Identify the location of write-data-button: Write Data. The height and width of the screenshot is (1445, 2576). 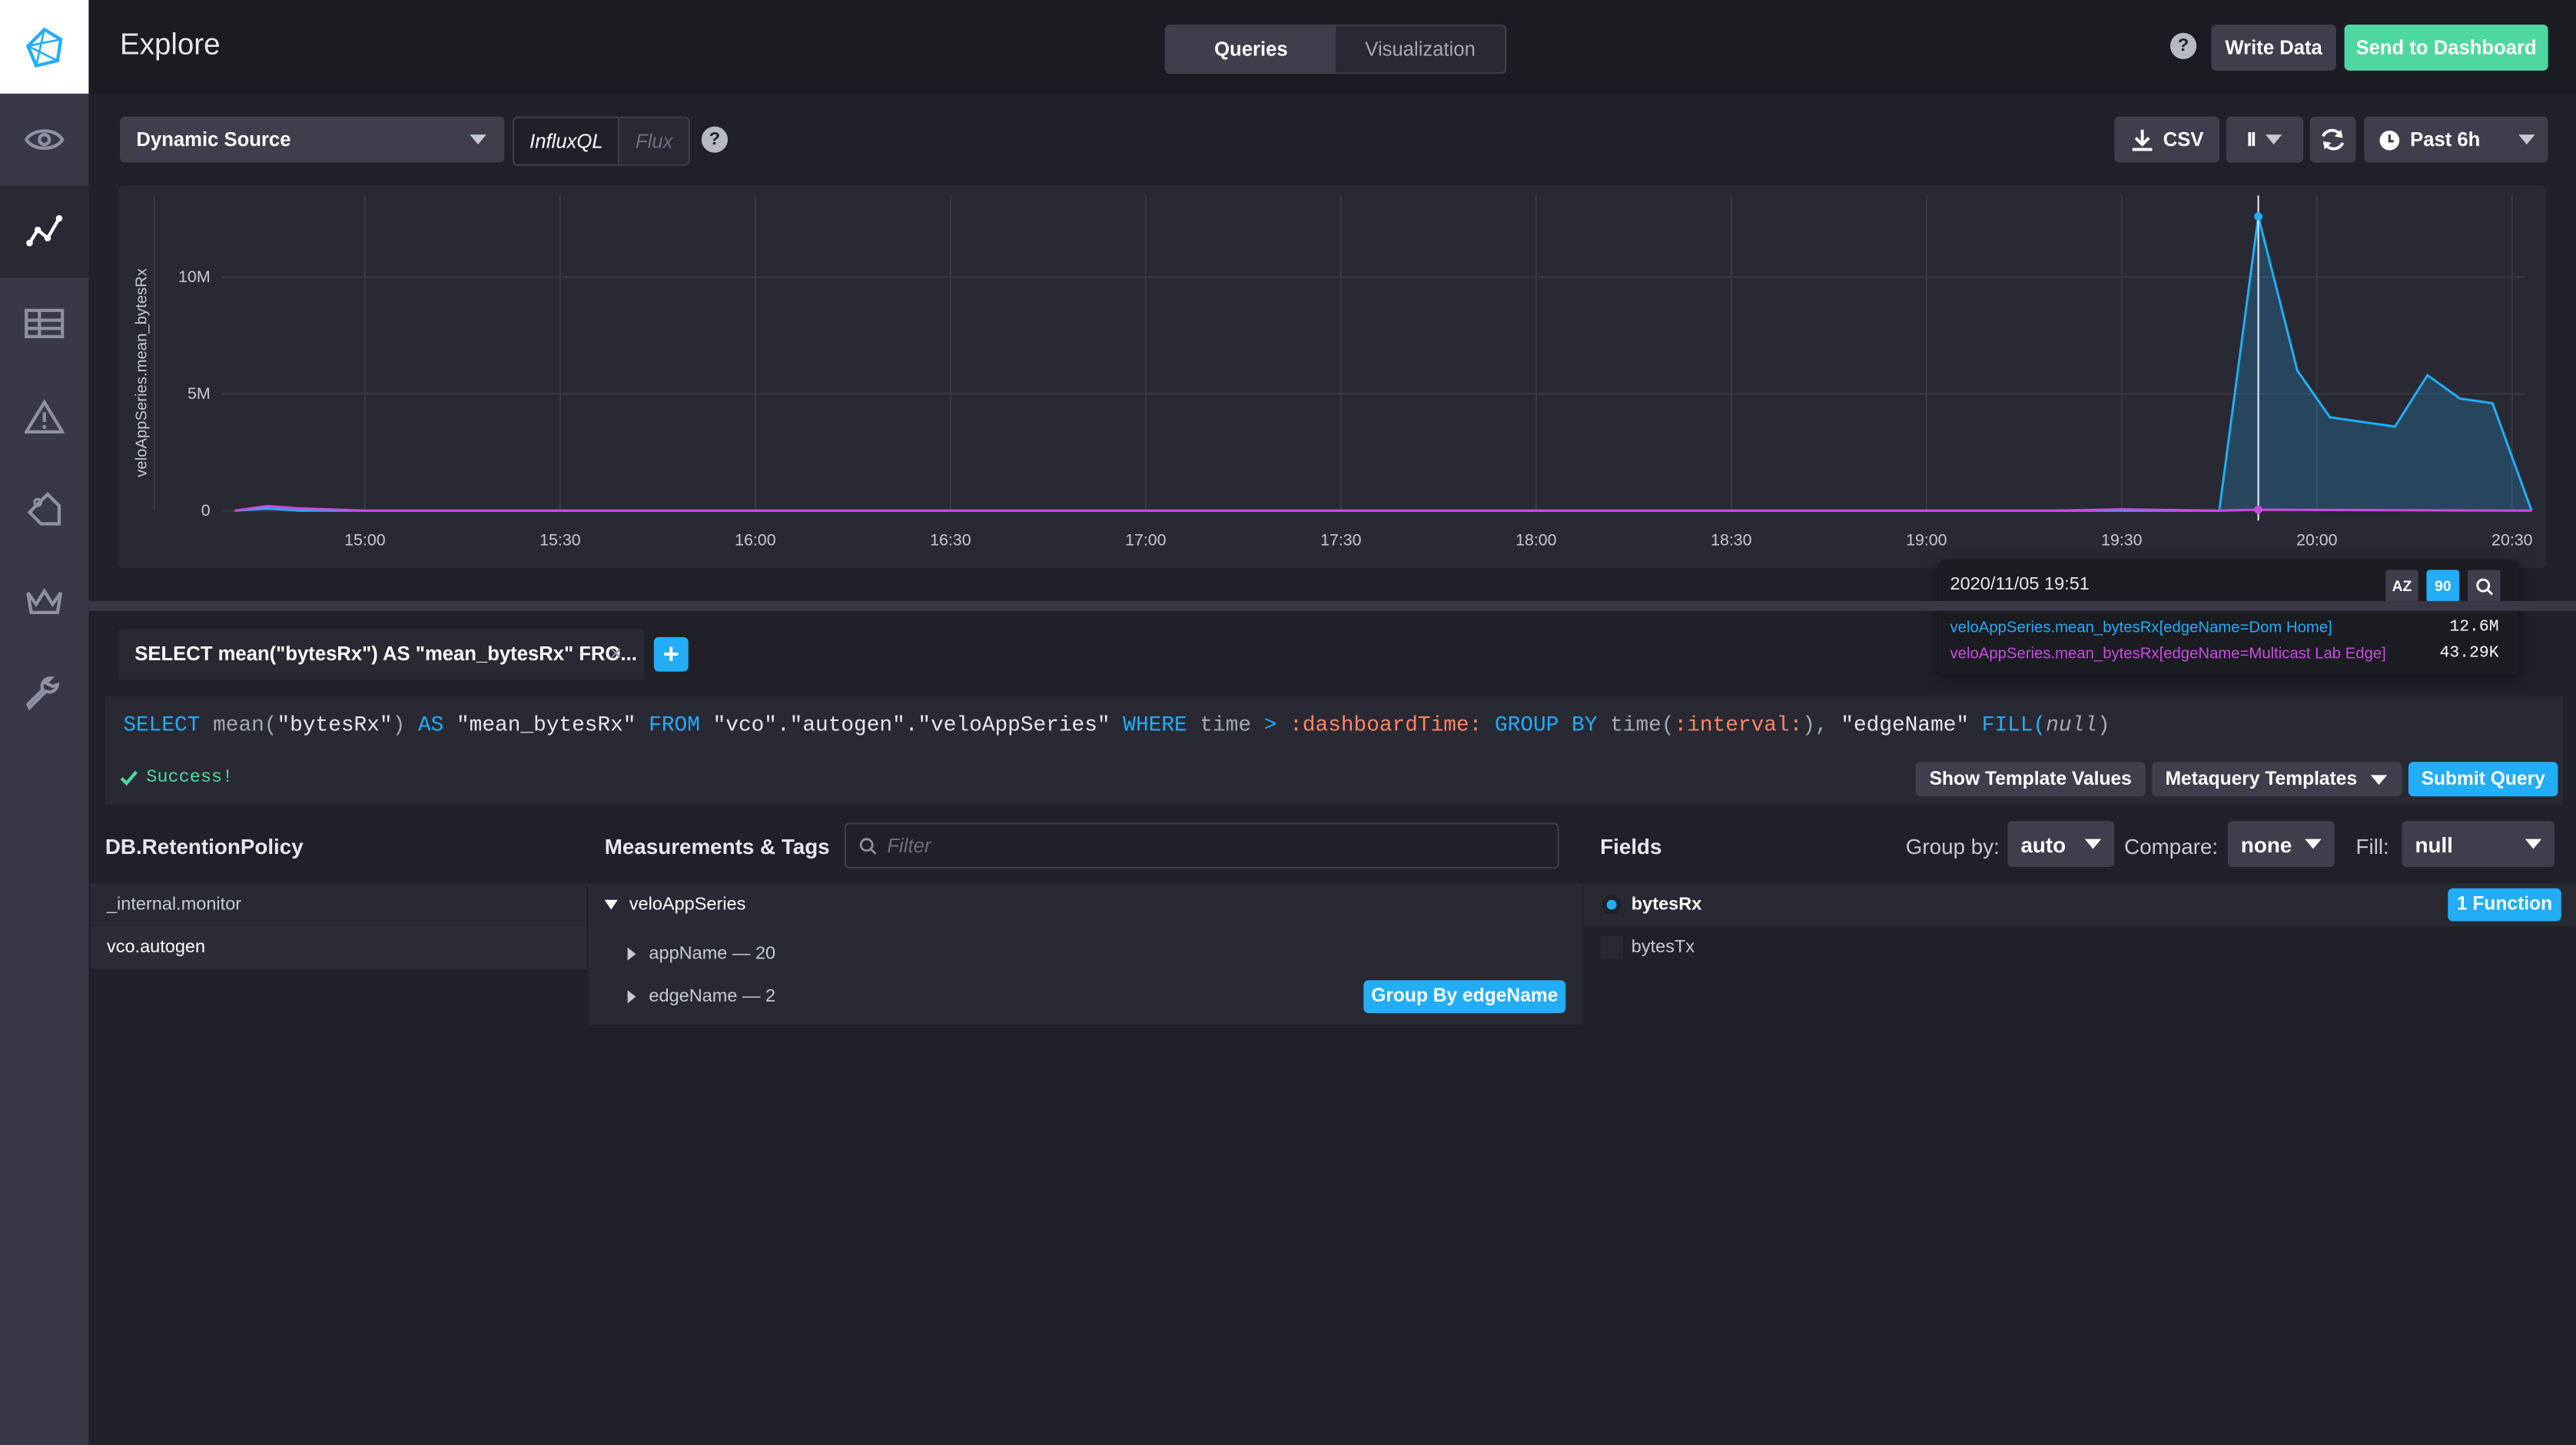
(2273, 48).